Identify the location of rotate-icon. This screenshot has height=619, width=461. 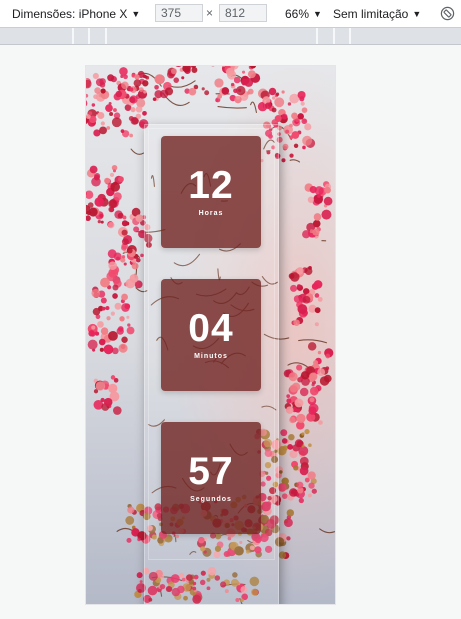
(447, 13).